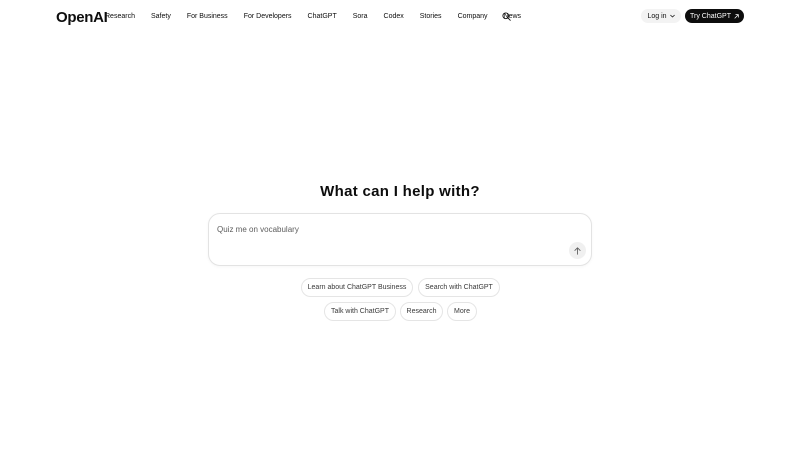 This screenshot has width=800, height=450. I want to click on arrow-up-icon, so click(577, 250).